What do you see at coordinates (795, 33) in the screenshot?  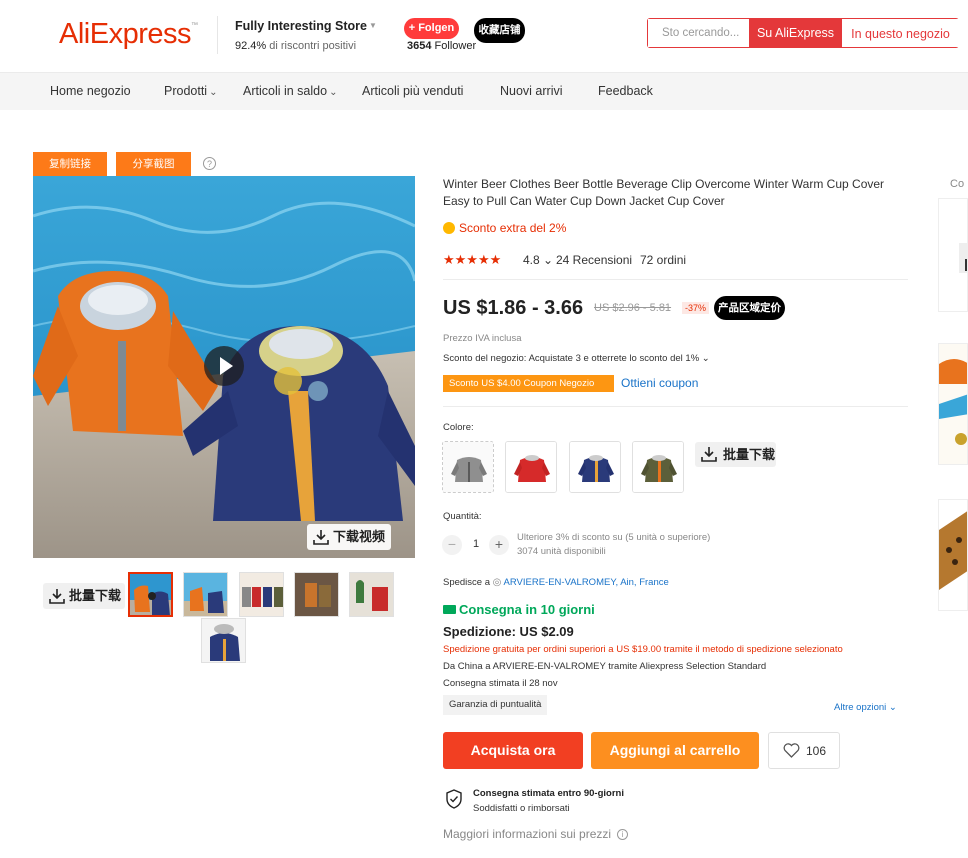 I see `search-aliexpress-button: Su AliExpress` at bounding box center [795, 33].